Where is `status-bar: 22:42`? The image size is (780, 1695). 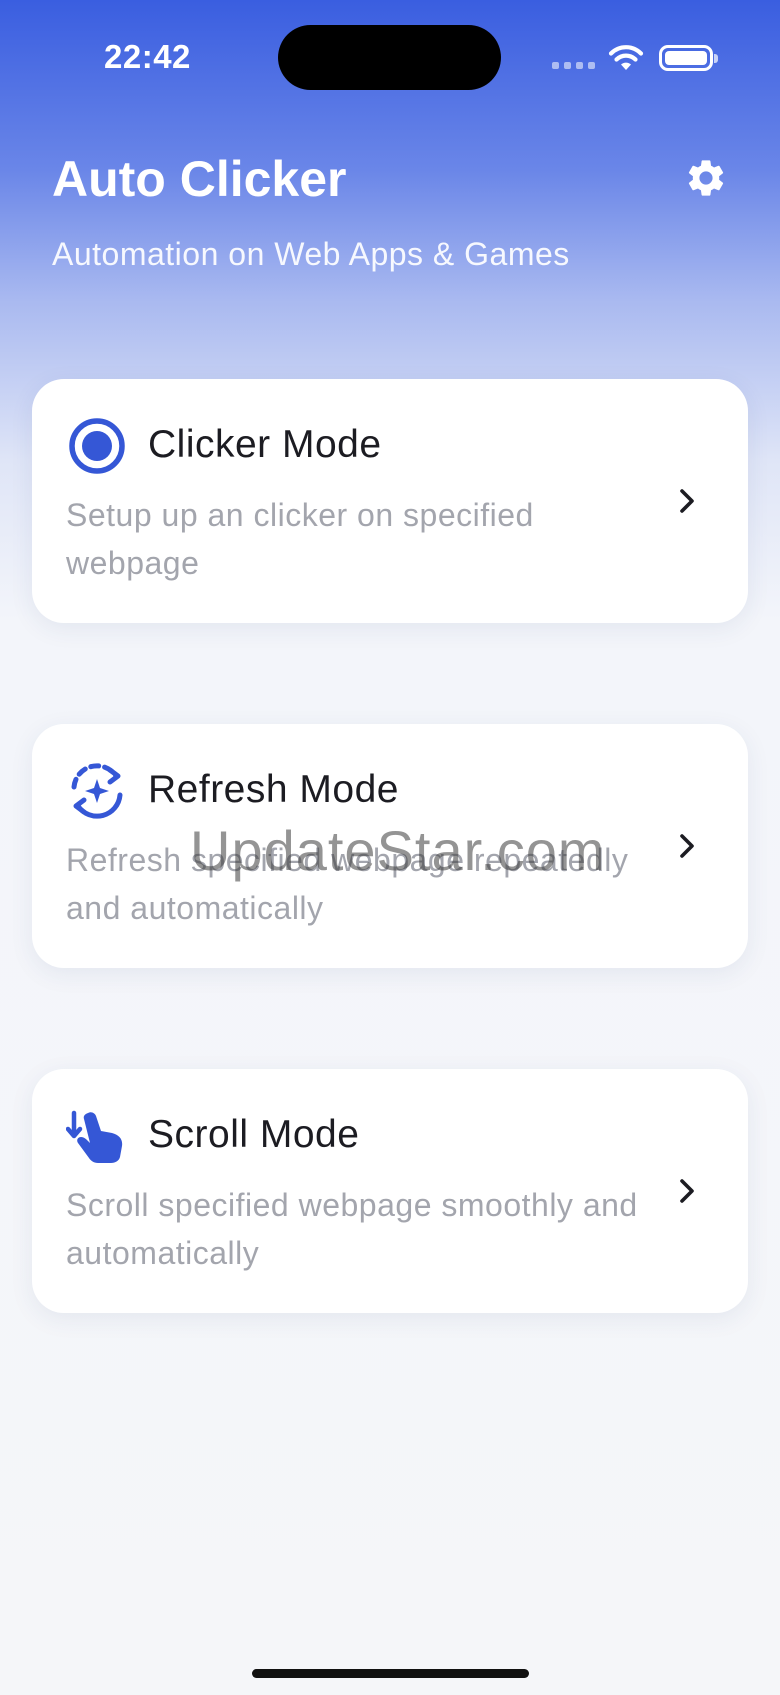 status-bar: 22:42 is located at coordinates (390, 57).